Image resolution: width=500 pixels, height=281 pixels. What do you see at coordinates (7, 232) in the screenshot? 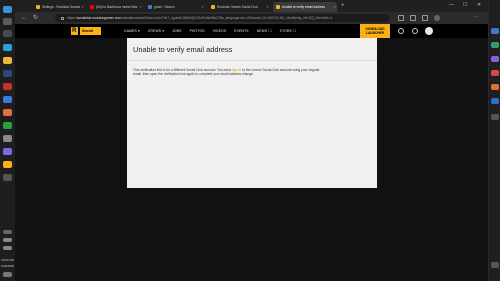
I see `tray-chevron-icon` at bounding box center [7, 232].